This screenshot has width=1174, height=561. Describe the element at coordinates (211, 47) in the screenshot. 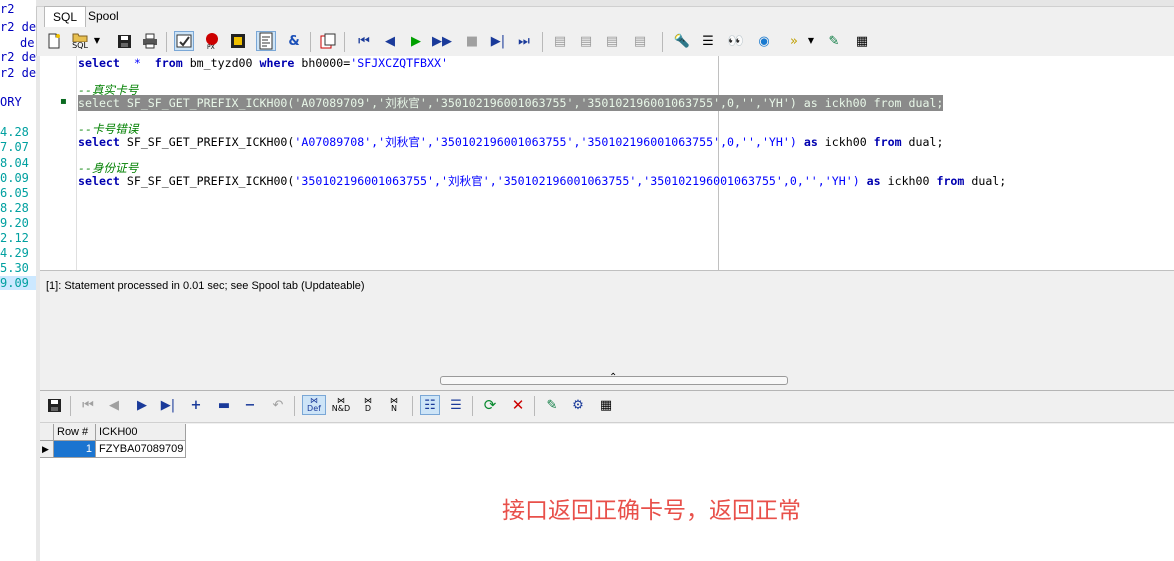

I see `svg-text: PX` at that location.